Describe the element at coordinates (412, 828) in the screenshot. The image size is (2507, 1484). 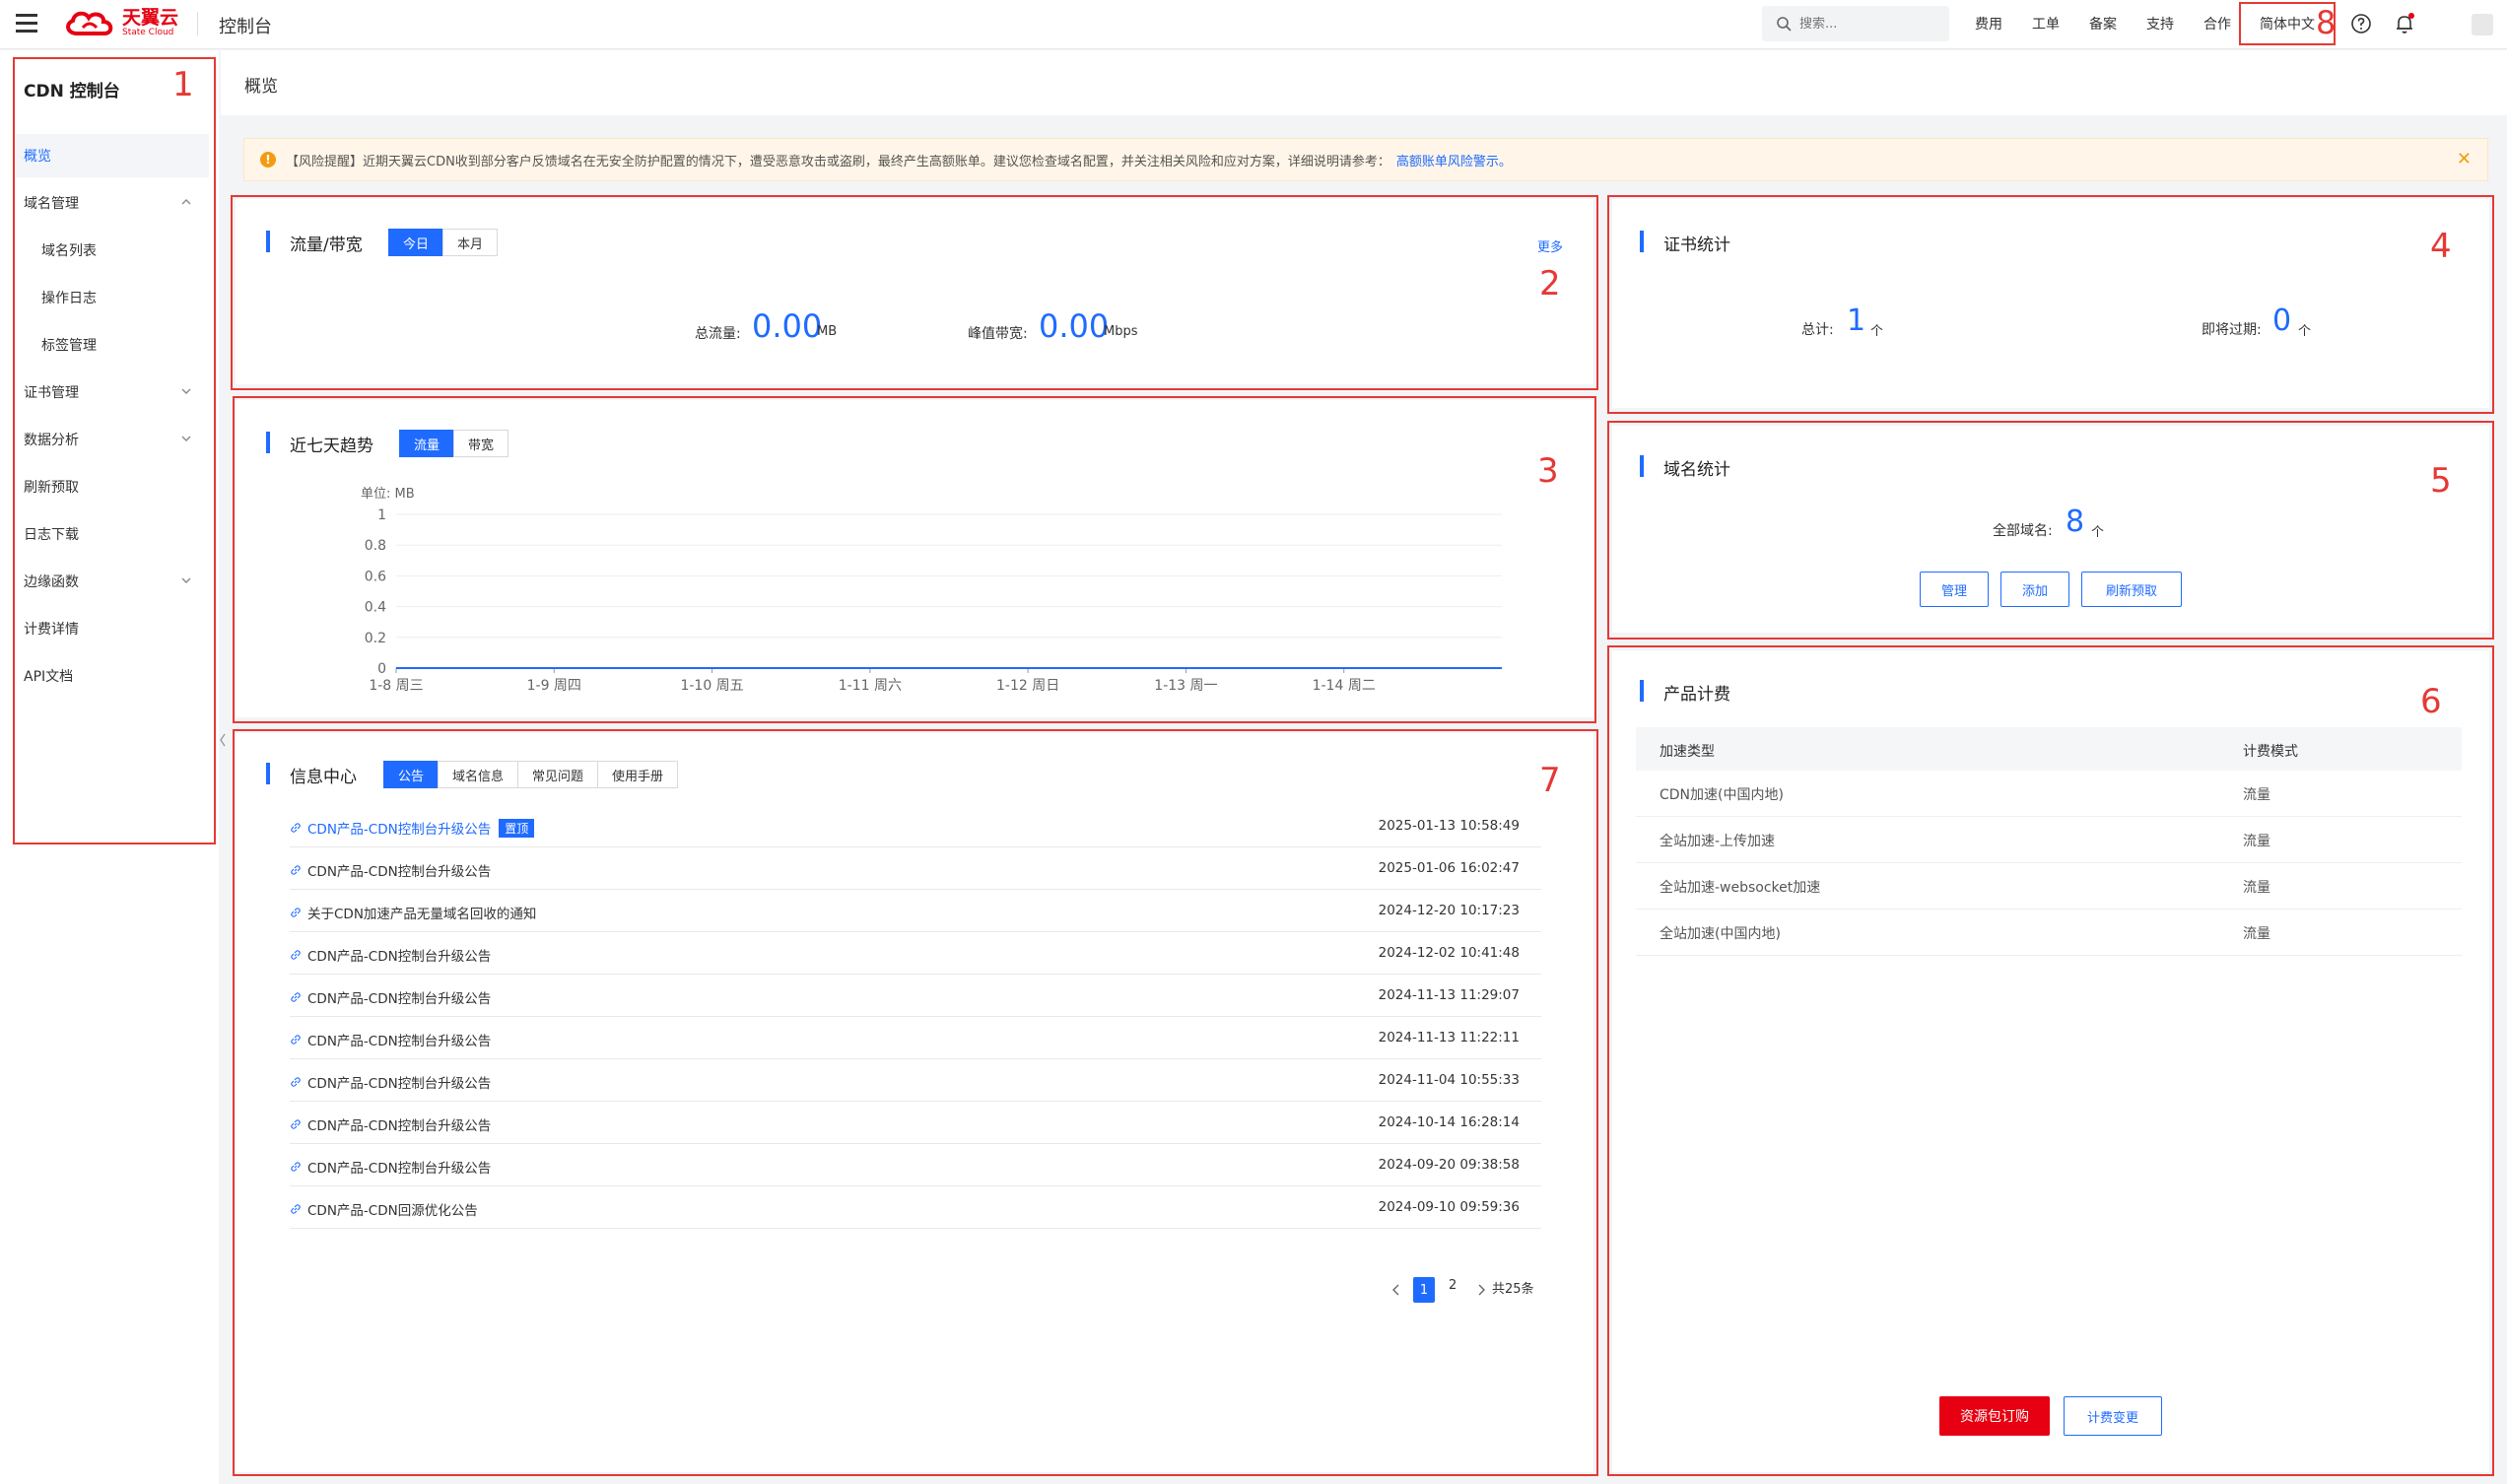
I see `notice-title: CDN产品-CDN控制台升级公告 置顶` at that location.